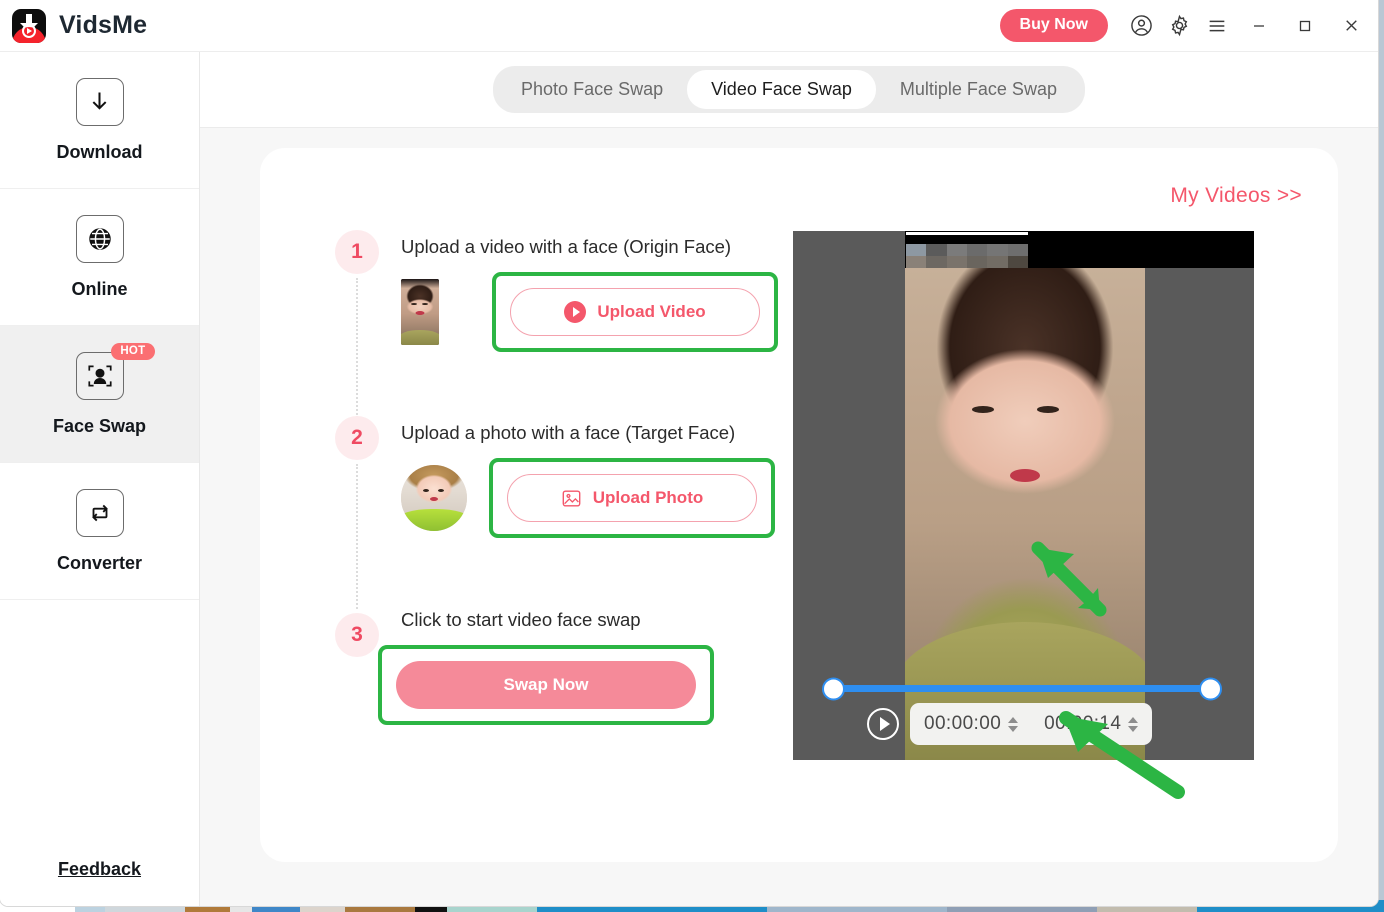  I want to click on start-time-field: 00:00:00, so click(971, 724).